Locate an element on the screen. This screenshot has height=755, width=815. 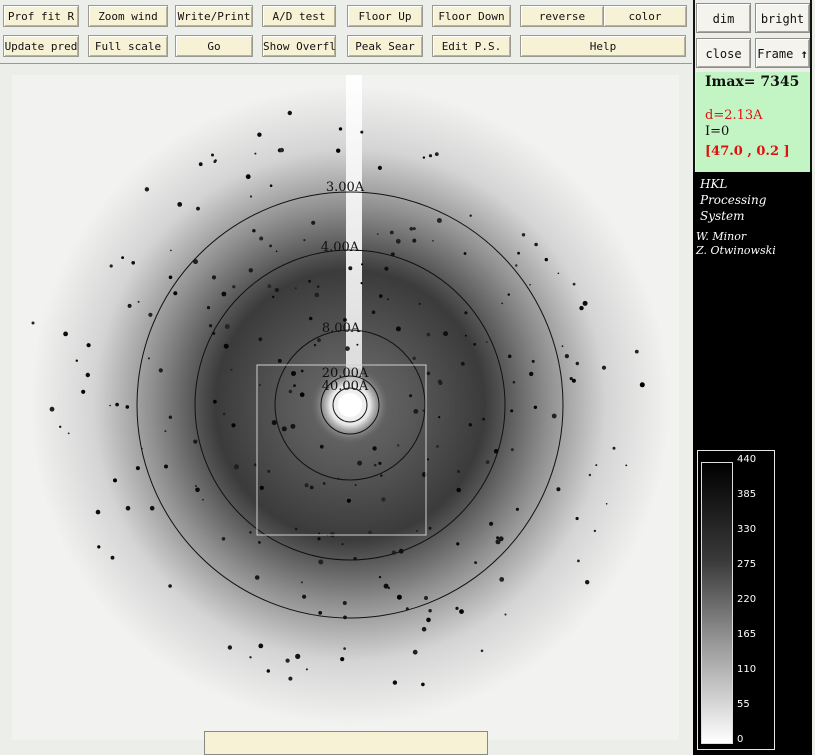
prof-fit-button: Prof fit R is located at coordinates (41, 16).